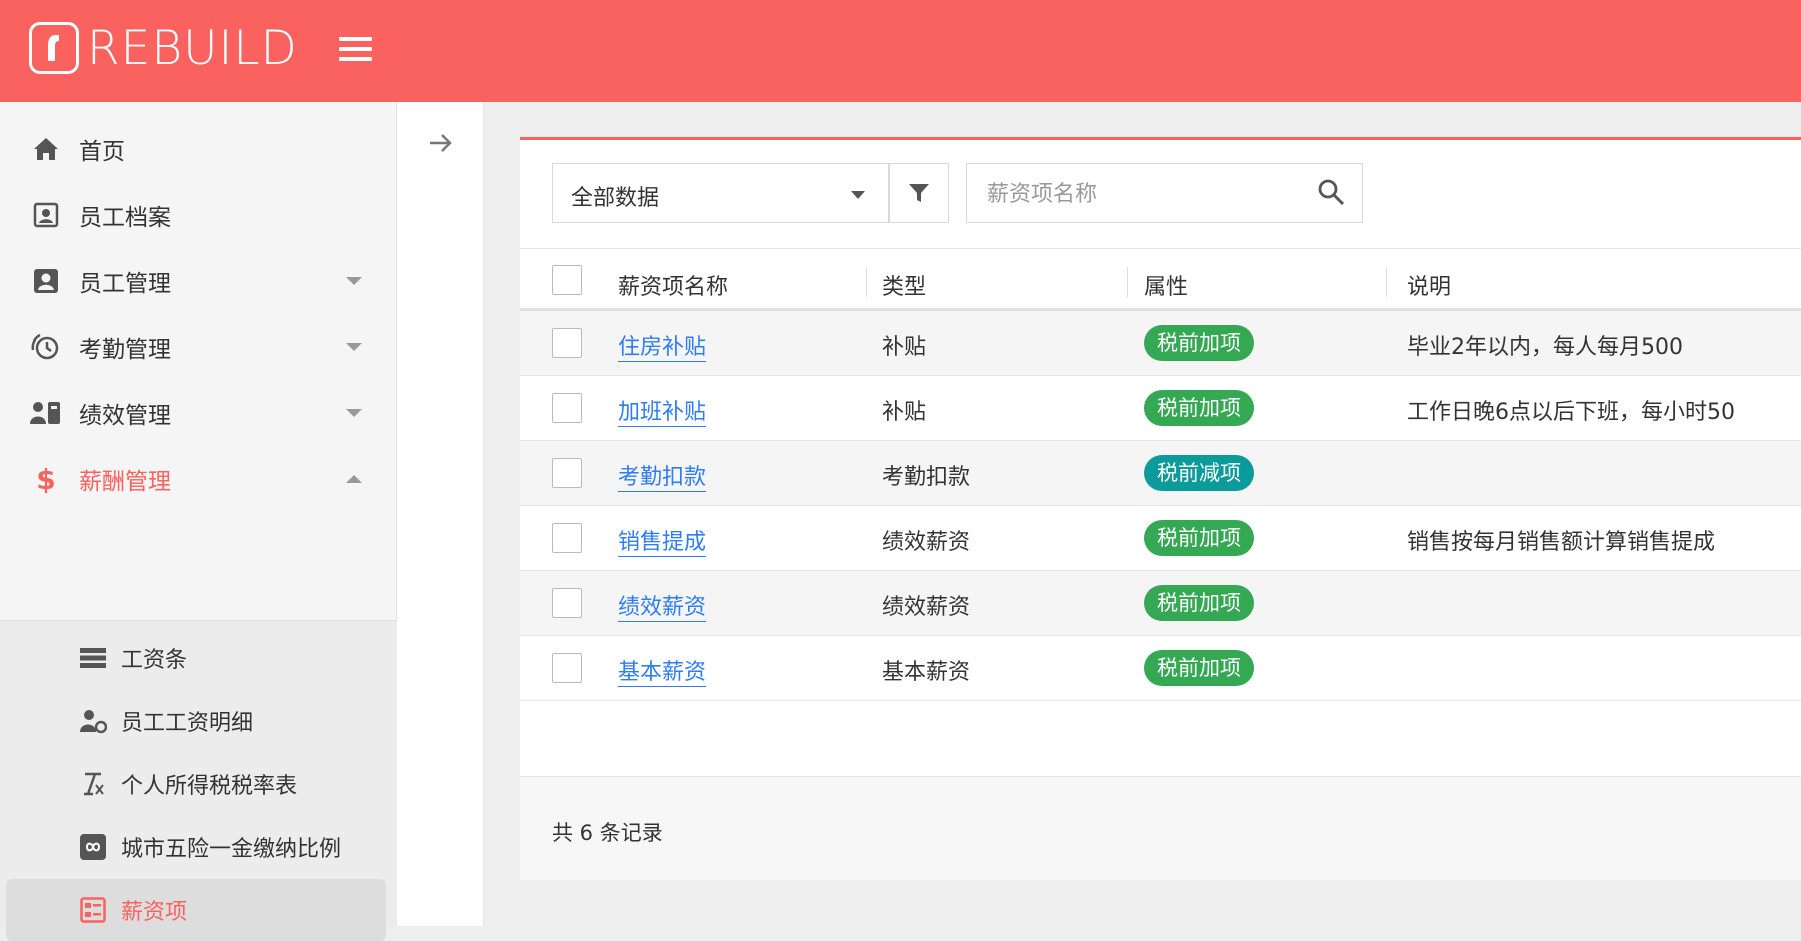  Describe the element at coordinates (231, 849) in the screenshot. I see `subitem-label: 城市五险一金缴纳比例` at that location.